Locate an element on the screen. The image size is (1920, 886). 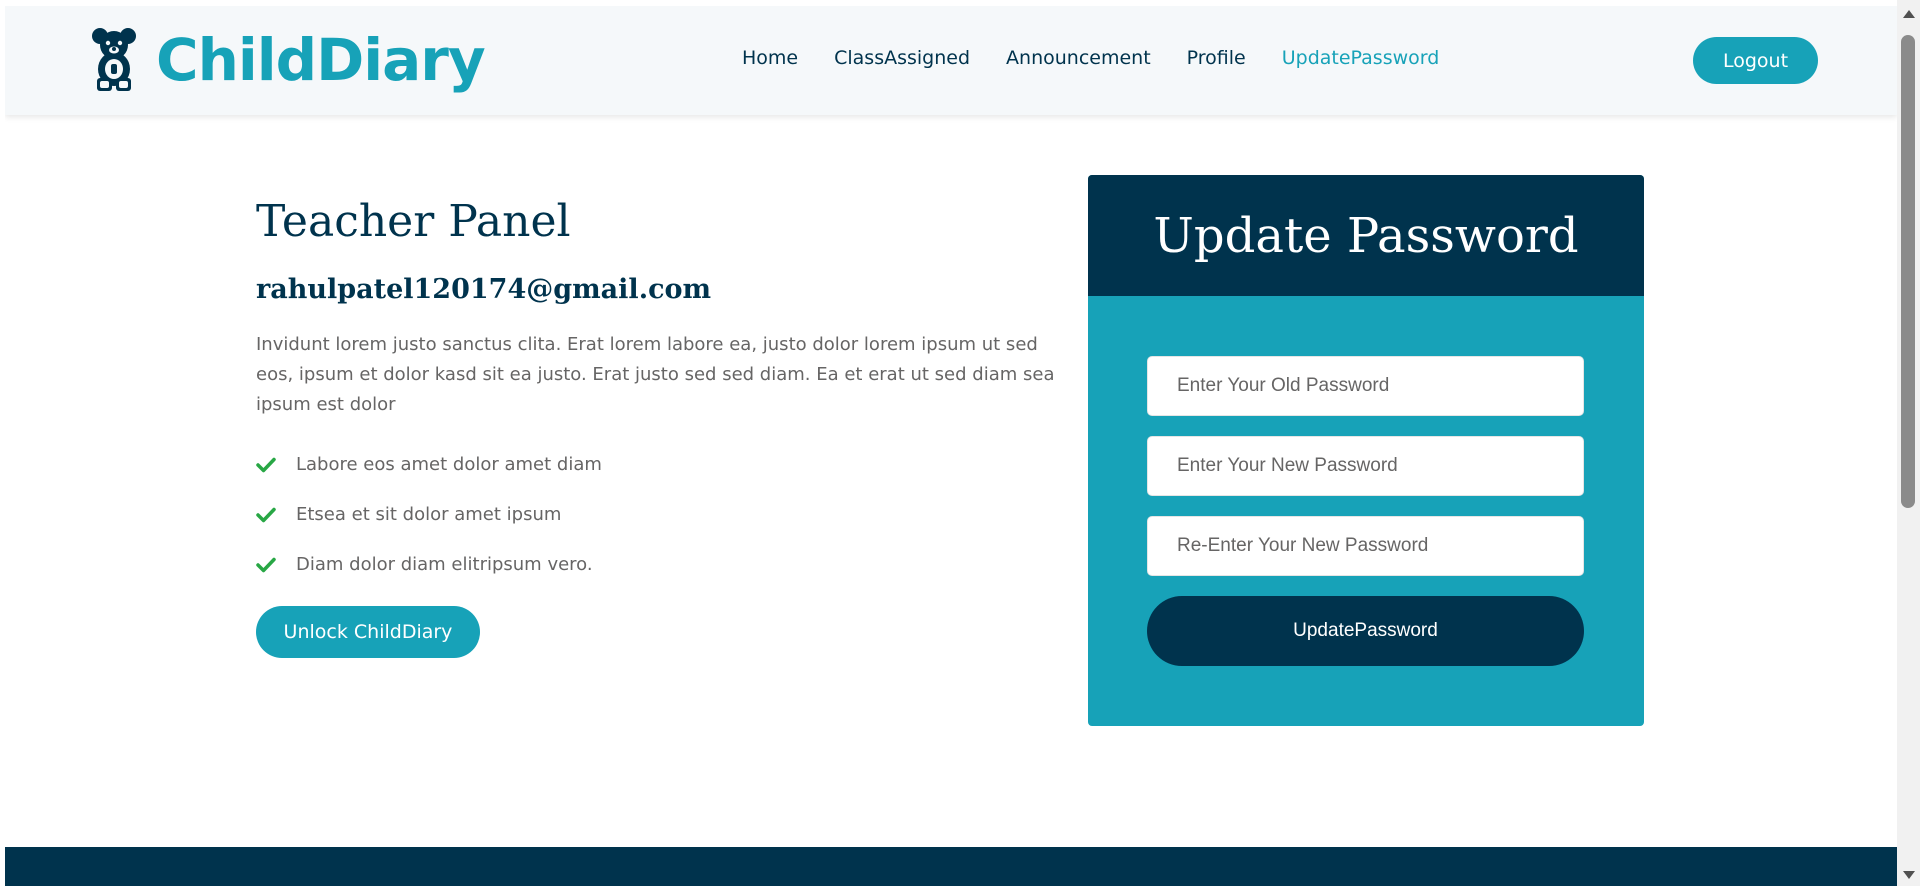
scroll-down-arrow-icon is located at coordinates (1909, 875).